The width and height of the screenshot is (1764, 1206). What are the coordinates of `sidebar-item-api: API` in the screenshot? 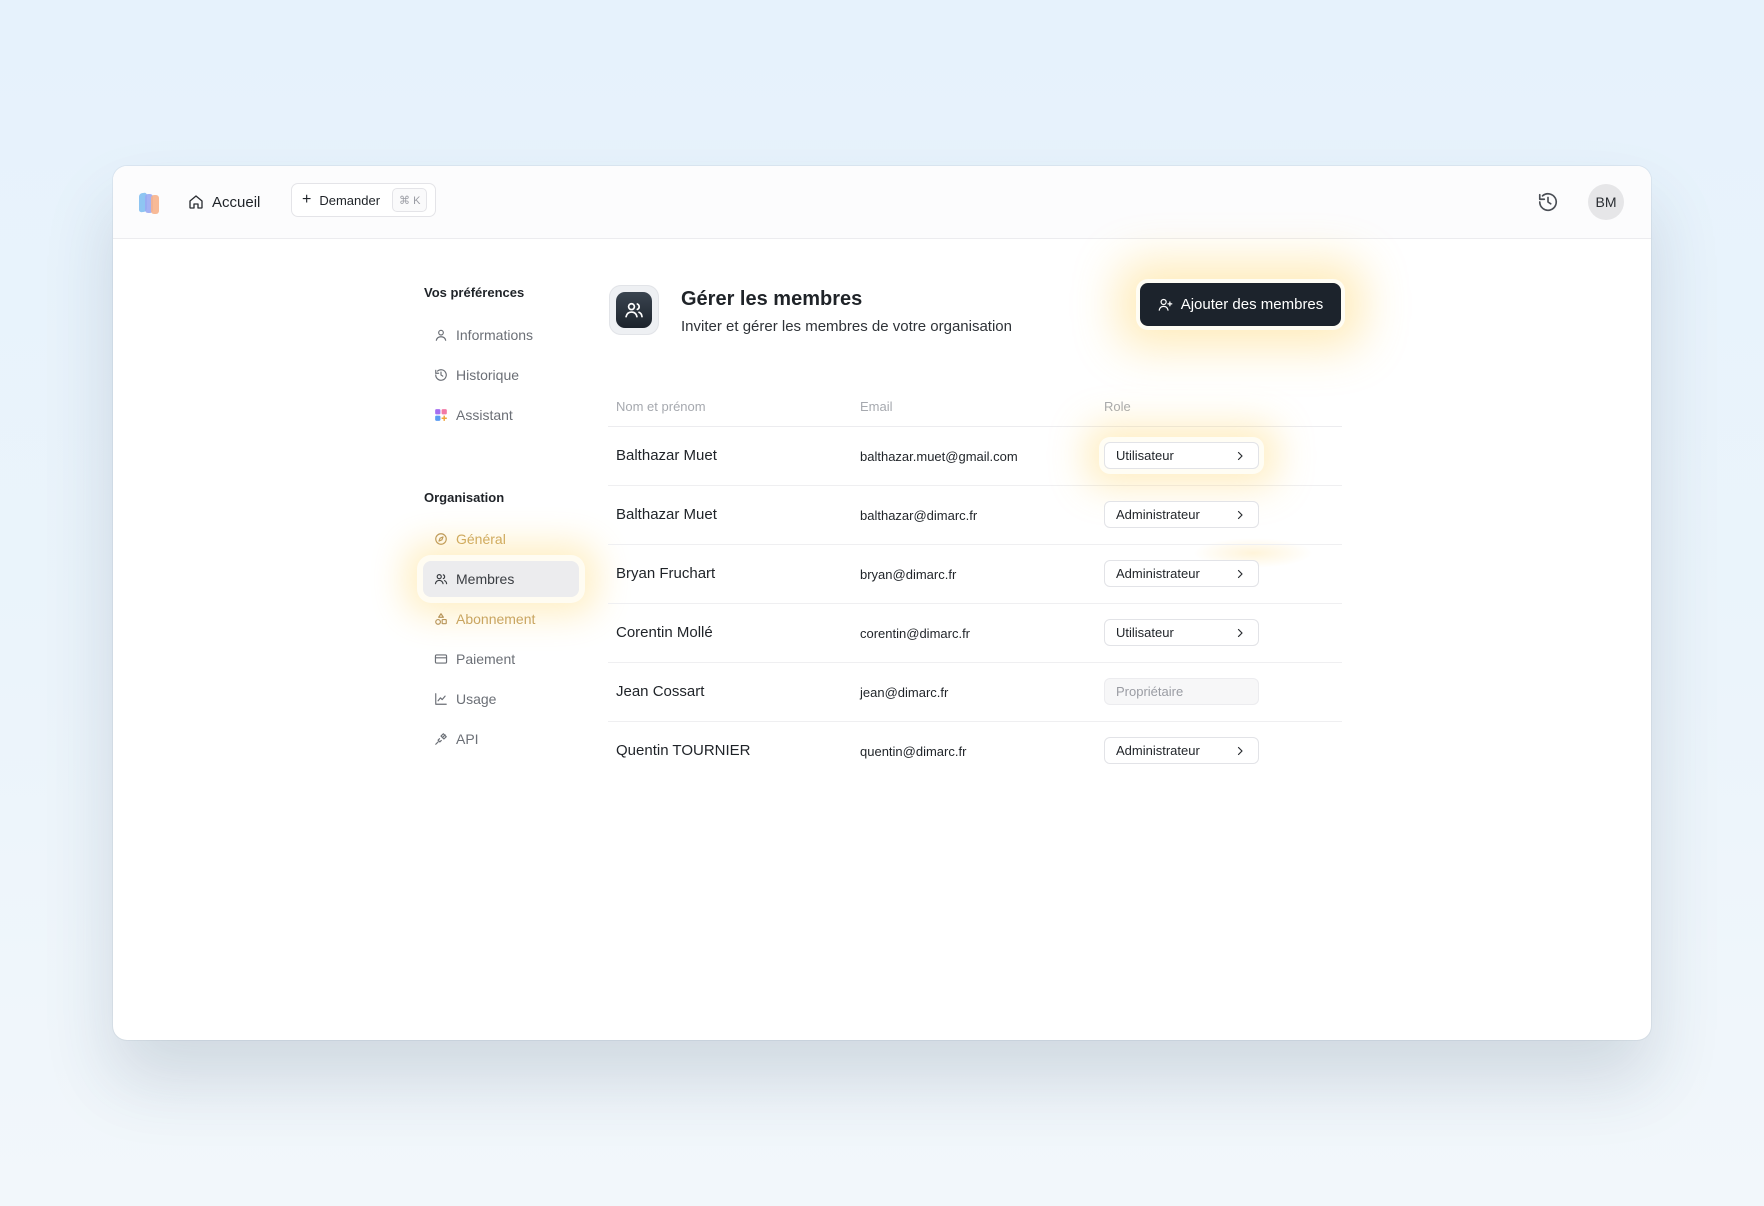 It's located at (501, 739).